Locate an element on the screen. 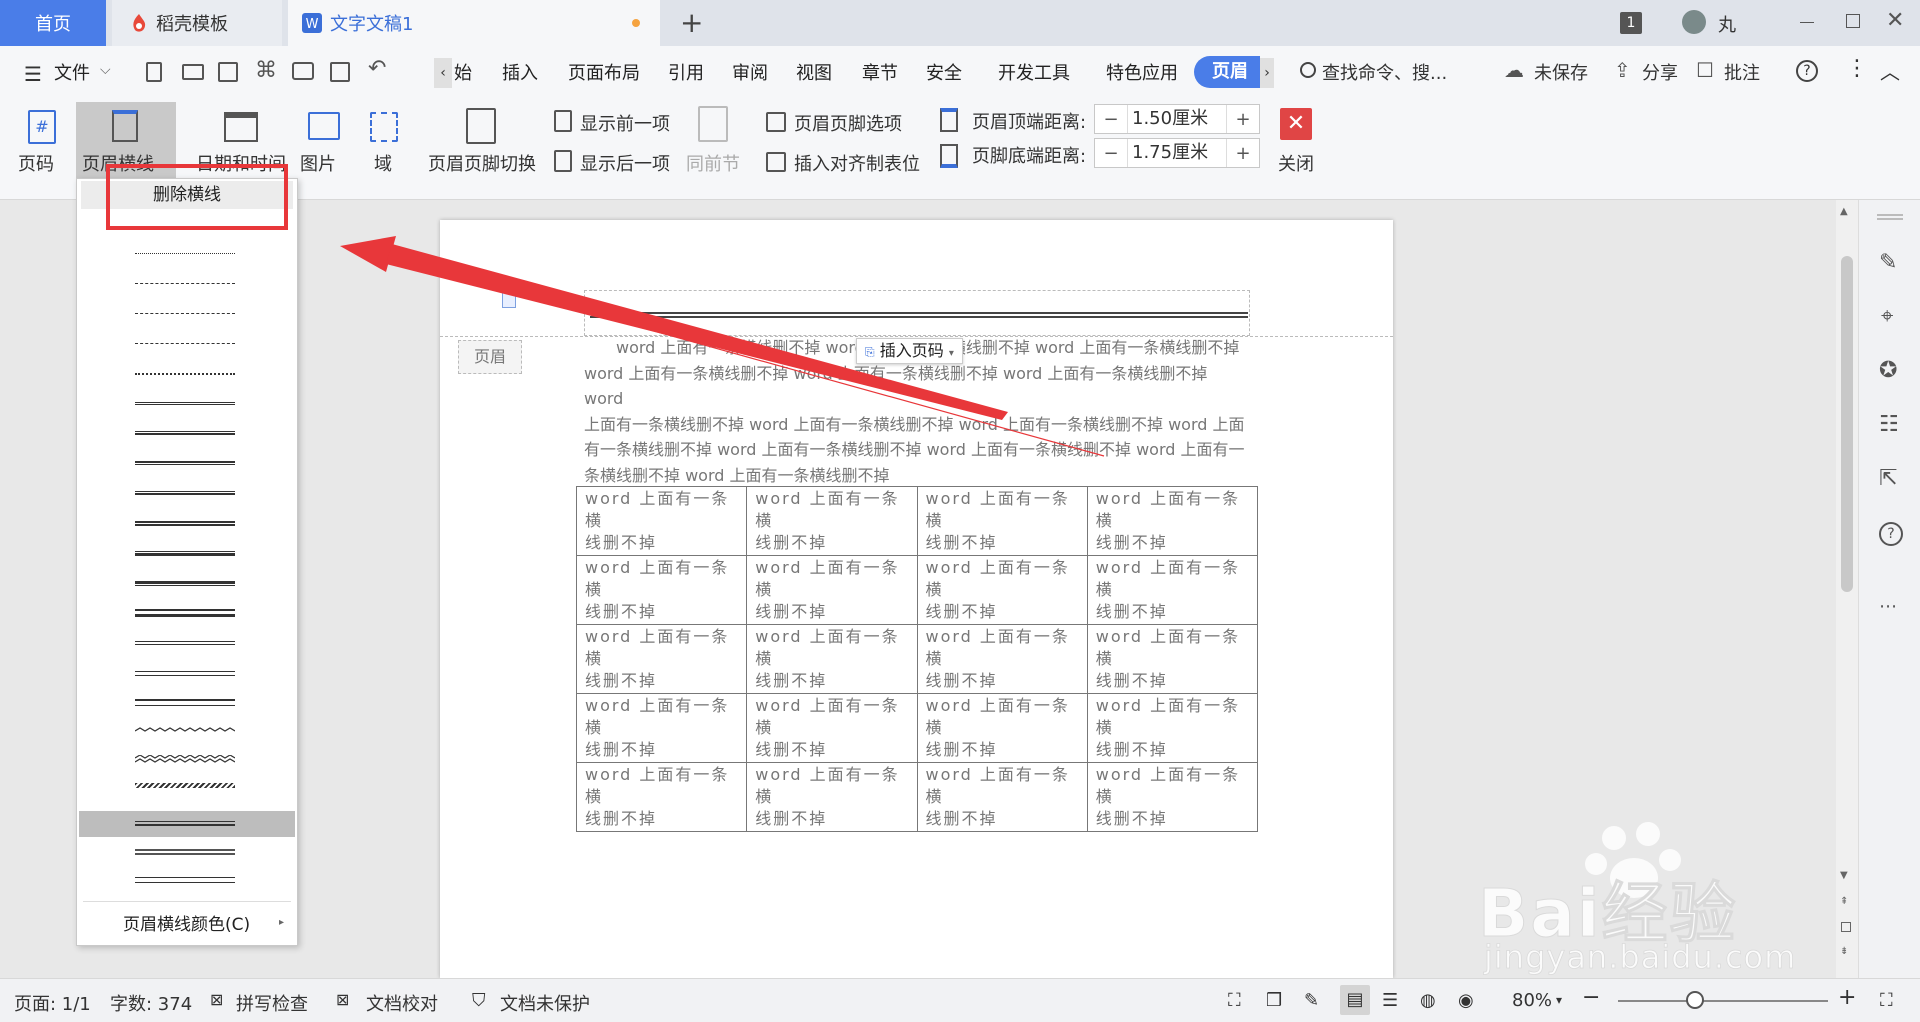  baidu-watermark: Bai经验 jingyan.baidu.com is located at coordinates (1680, 900).